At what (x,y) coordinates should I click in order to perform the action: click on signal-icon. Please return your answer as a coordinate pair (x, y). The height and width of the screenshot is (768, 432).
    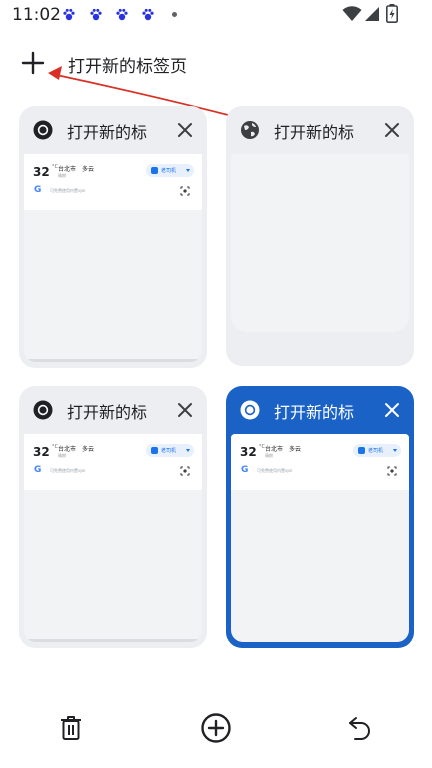
    Looking at the image, I should click on (372, 14).